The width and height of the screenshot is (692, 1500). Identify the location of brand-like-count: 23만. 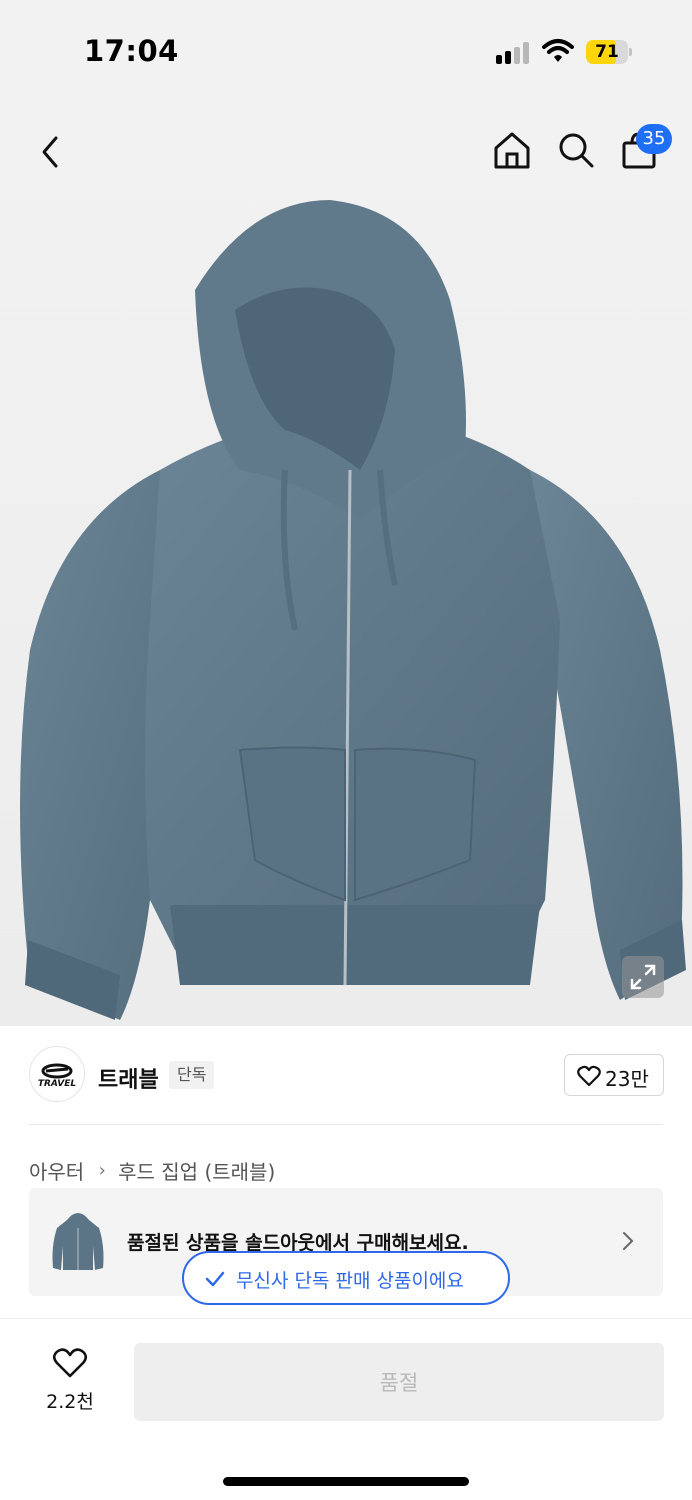
(627, 1079).